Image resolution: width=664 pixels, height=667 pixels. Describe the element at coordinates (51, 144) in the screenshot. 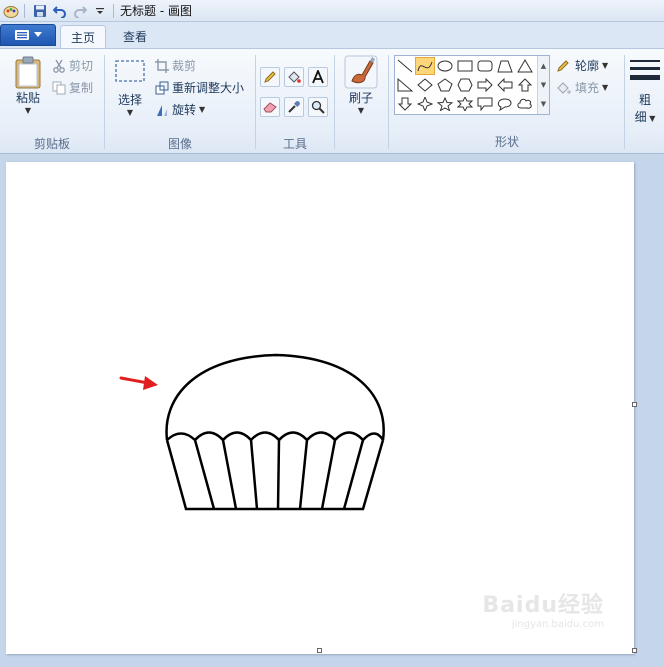

I see `clipboard-group-label: 剪贴板` at that location.